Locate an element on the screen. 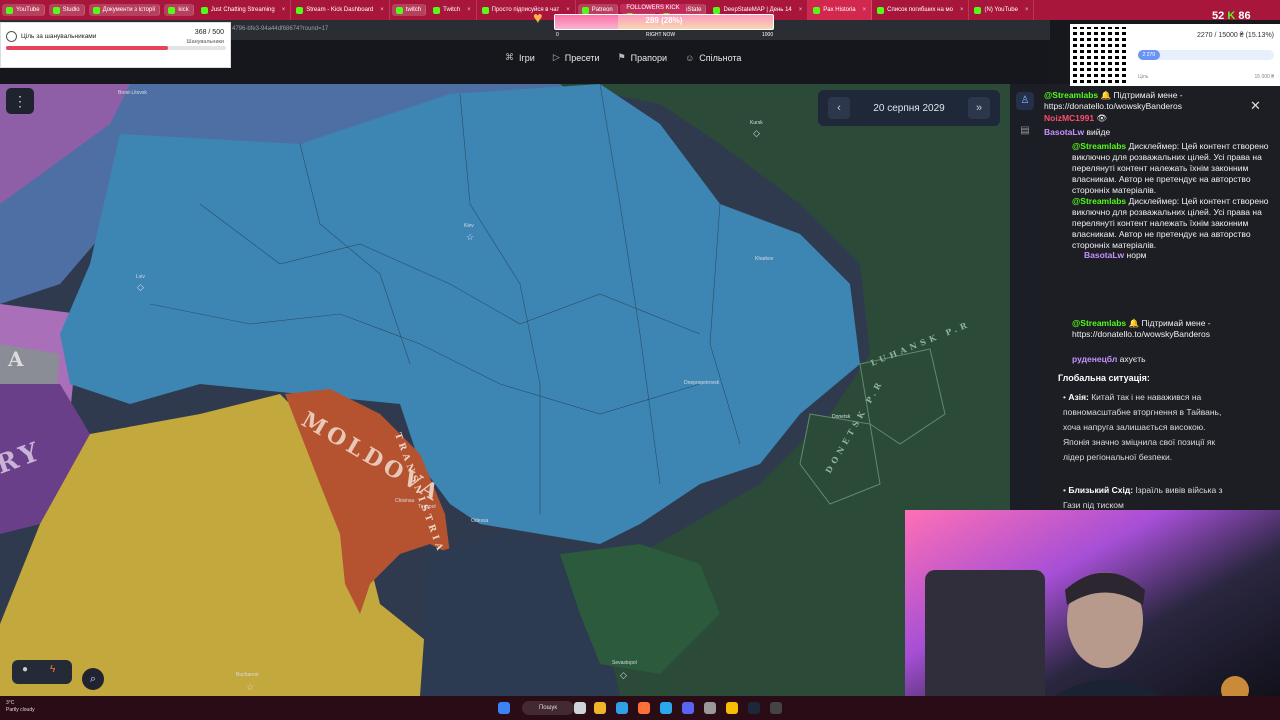 The width and height of the screenshot is (1280, 720). firefox-icon is located at coordinates (644, 708).